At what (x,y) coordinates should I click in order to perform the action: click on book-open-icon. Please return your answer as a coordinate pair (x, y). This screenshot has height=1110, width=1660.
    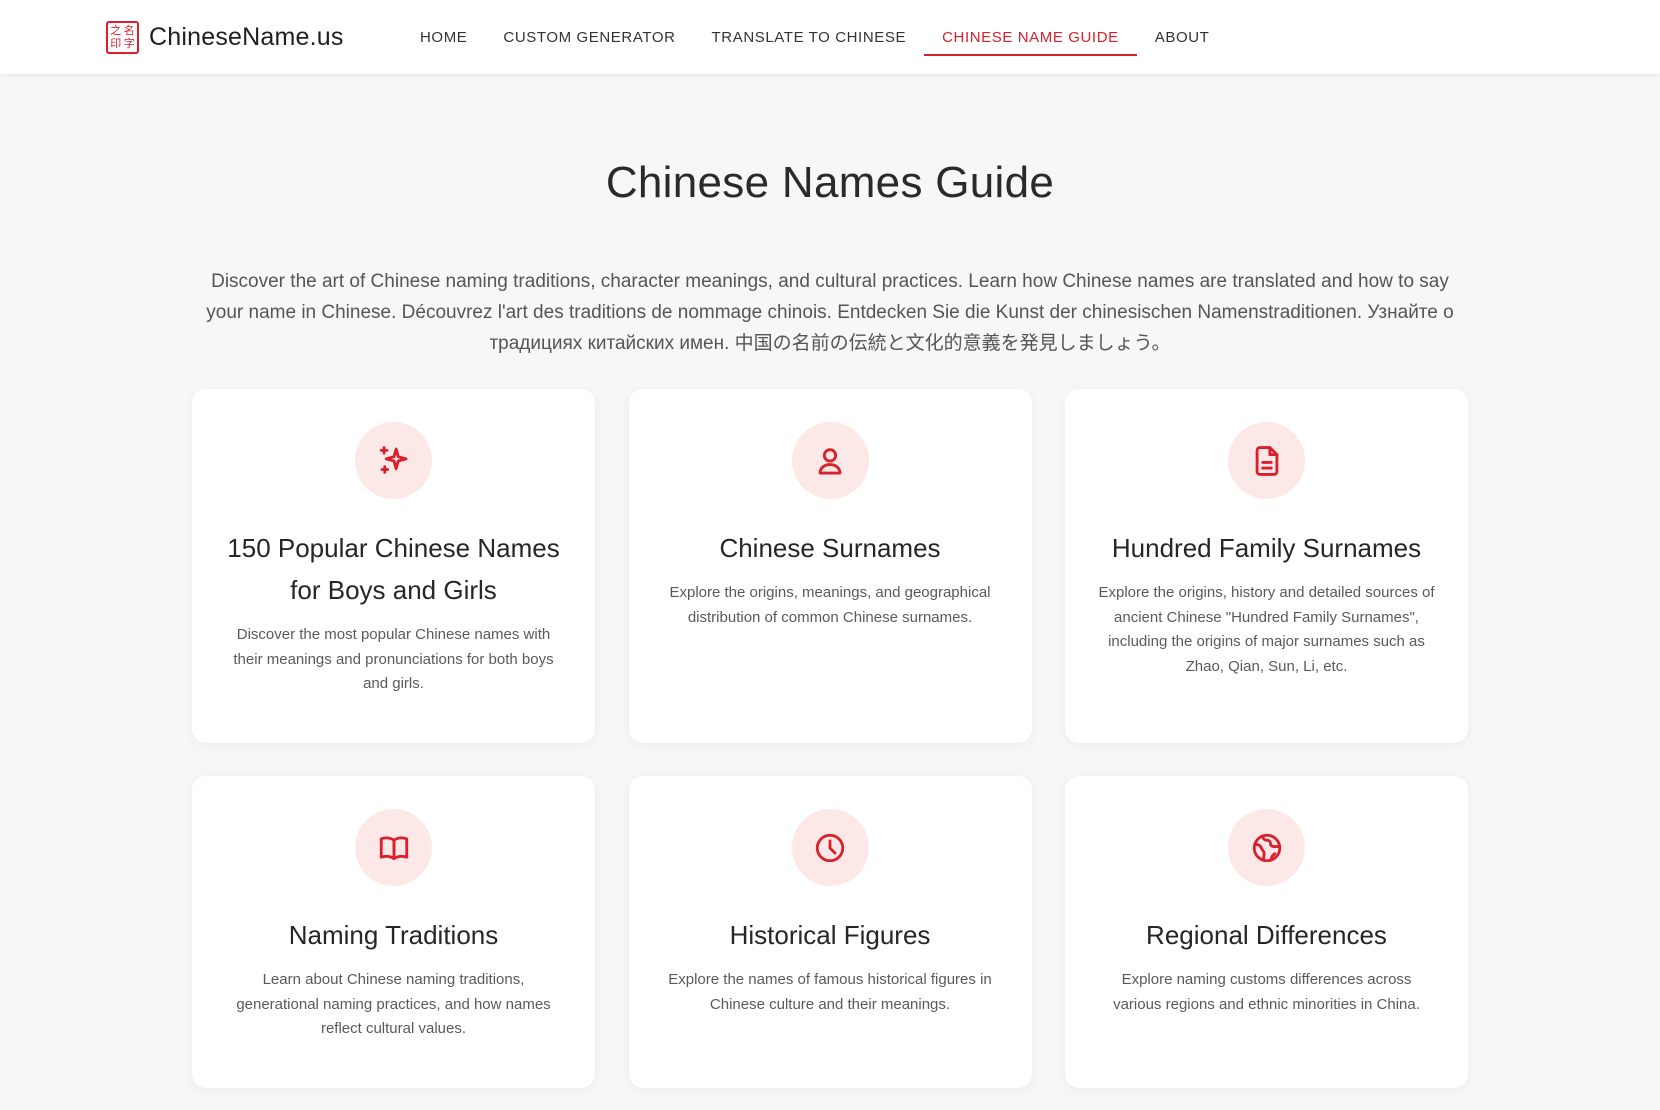
    Looking at the image, I should click on (393, 847).